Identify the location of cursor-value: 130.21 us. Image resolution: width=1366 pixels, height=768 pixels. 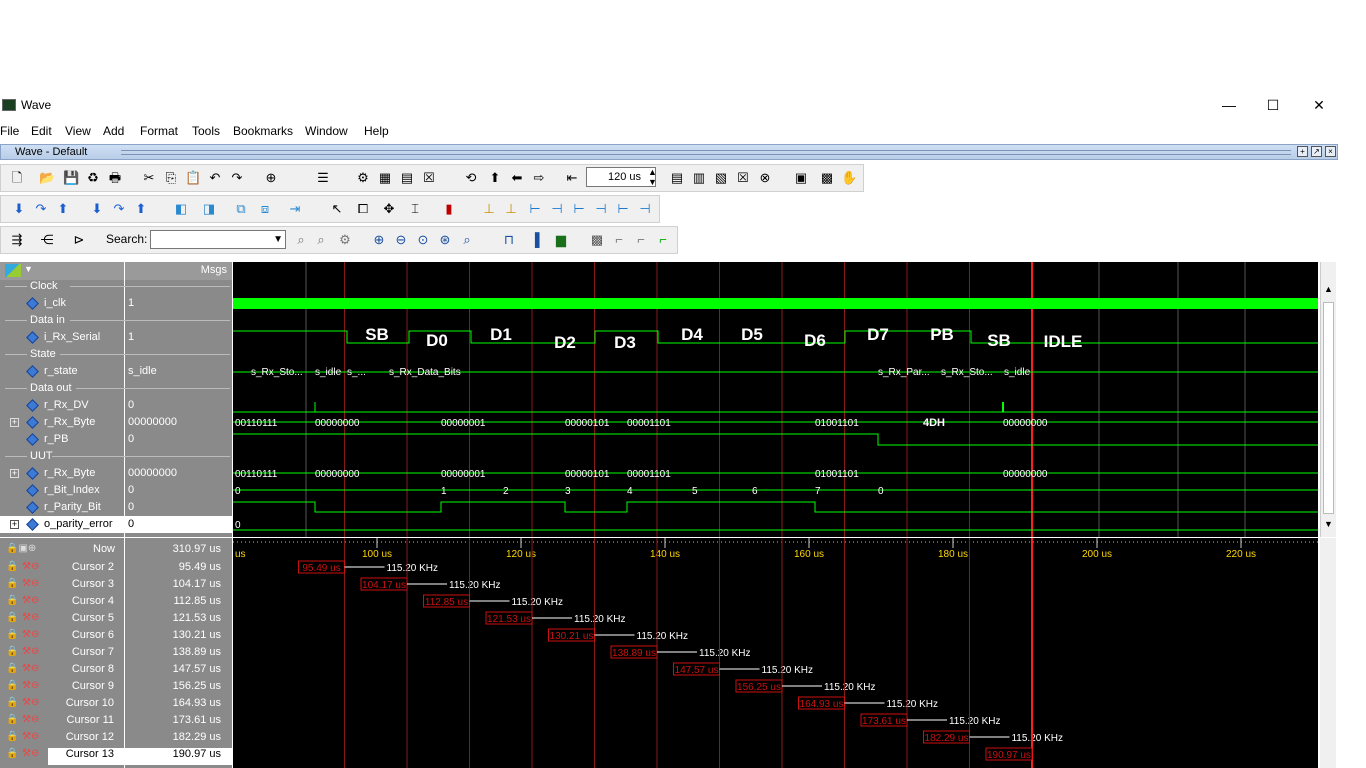
(178, 637).